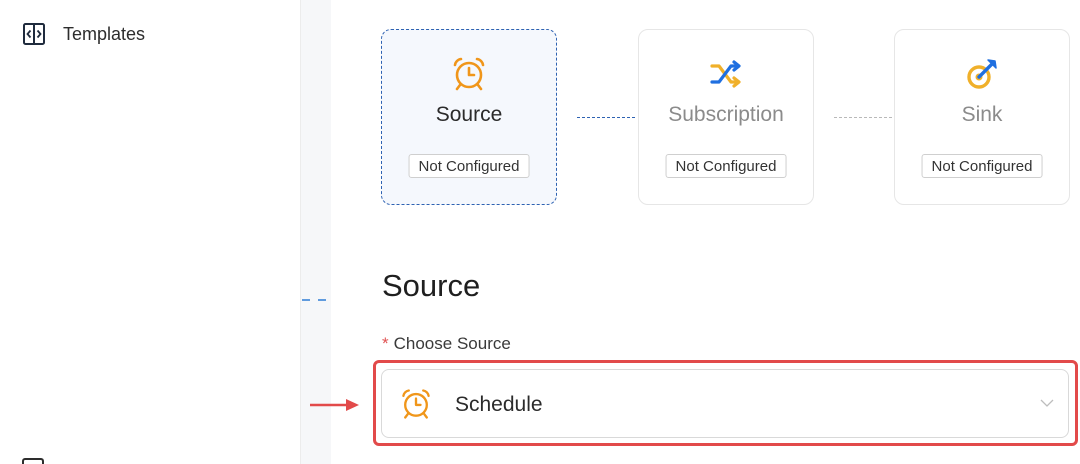  I want to click on pointer-arrow-icon, so click(334, 405).